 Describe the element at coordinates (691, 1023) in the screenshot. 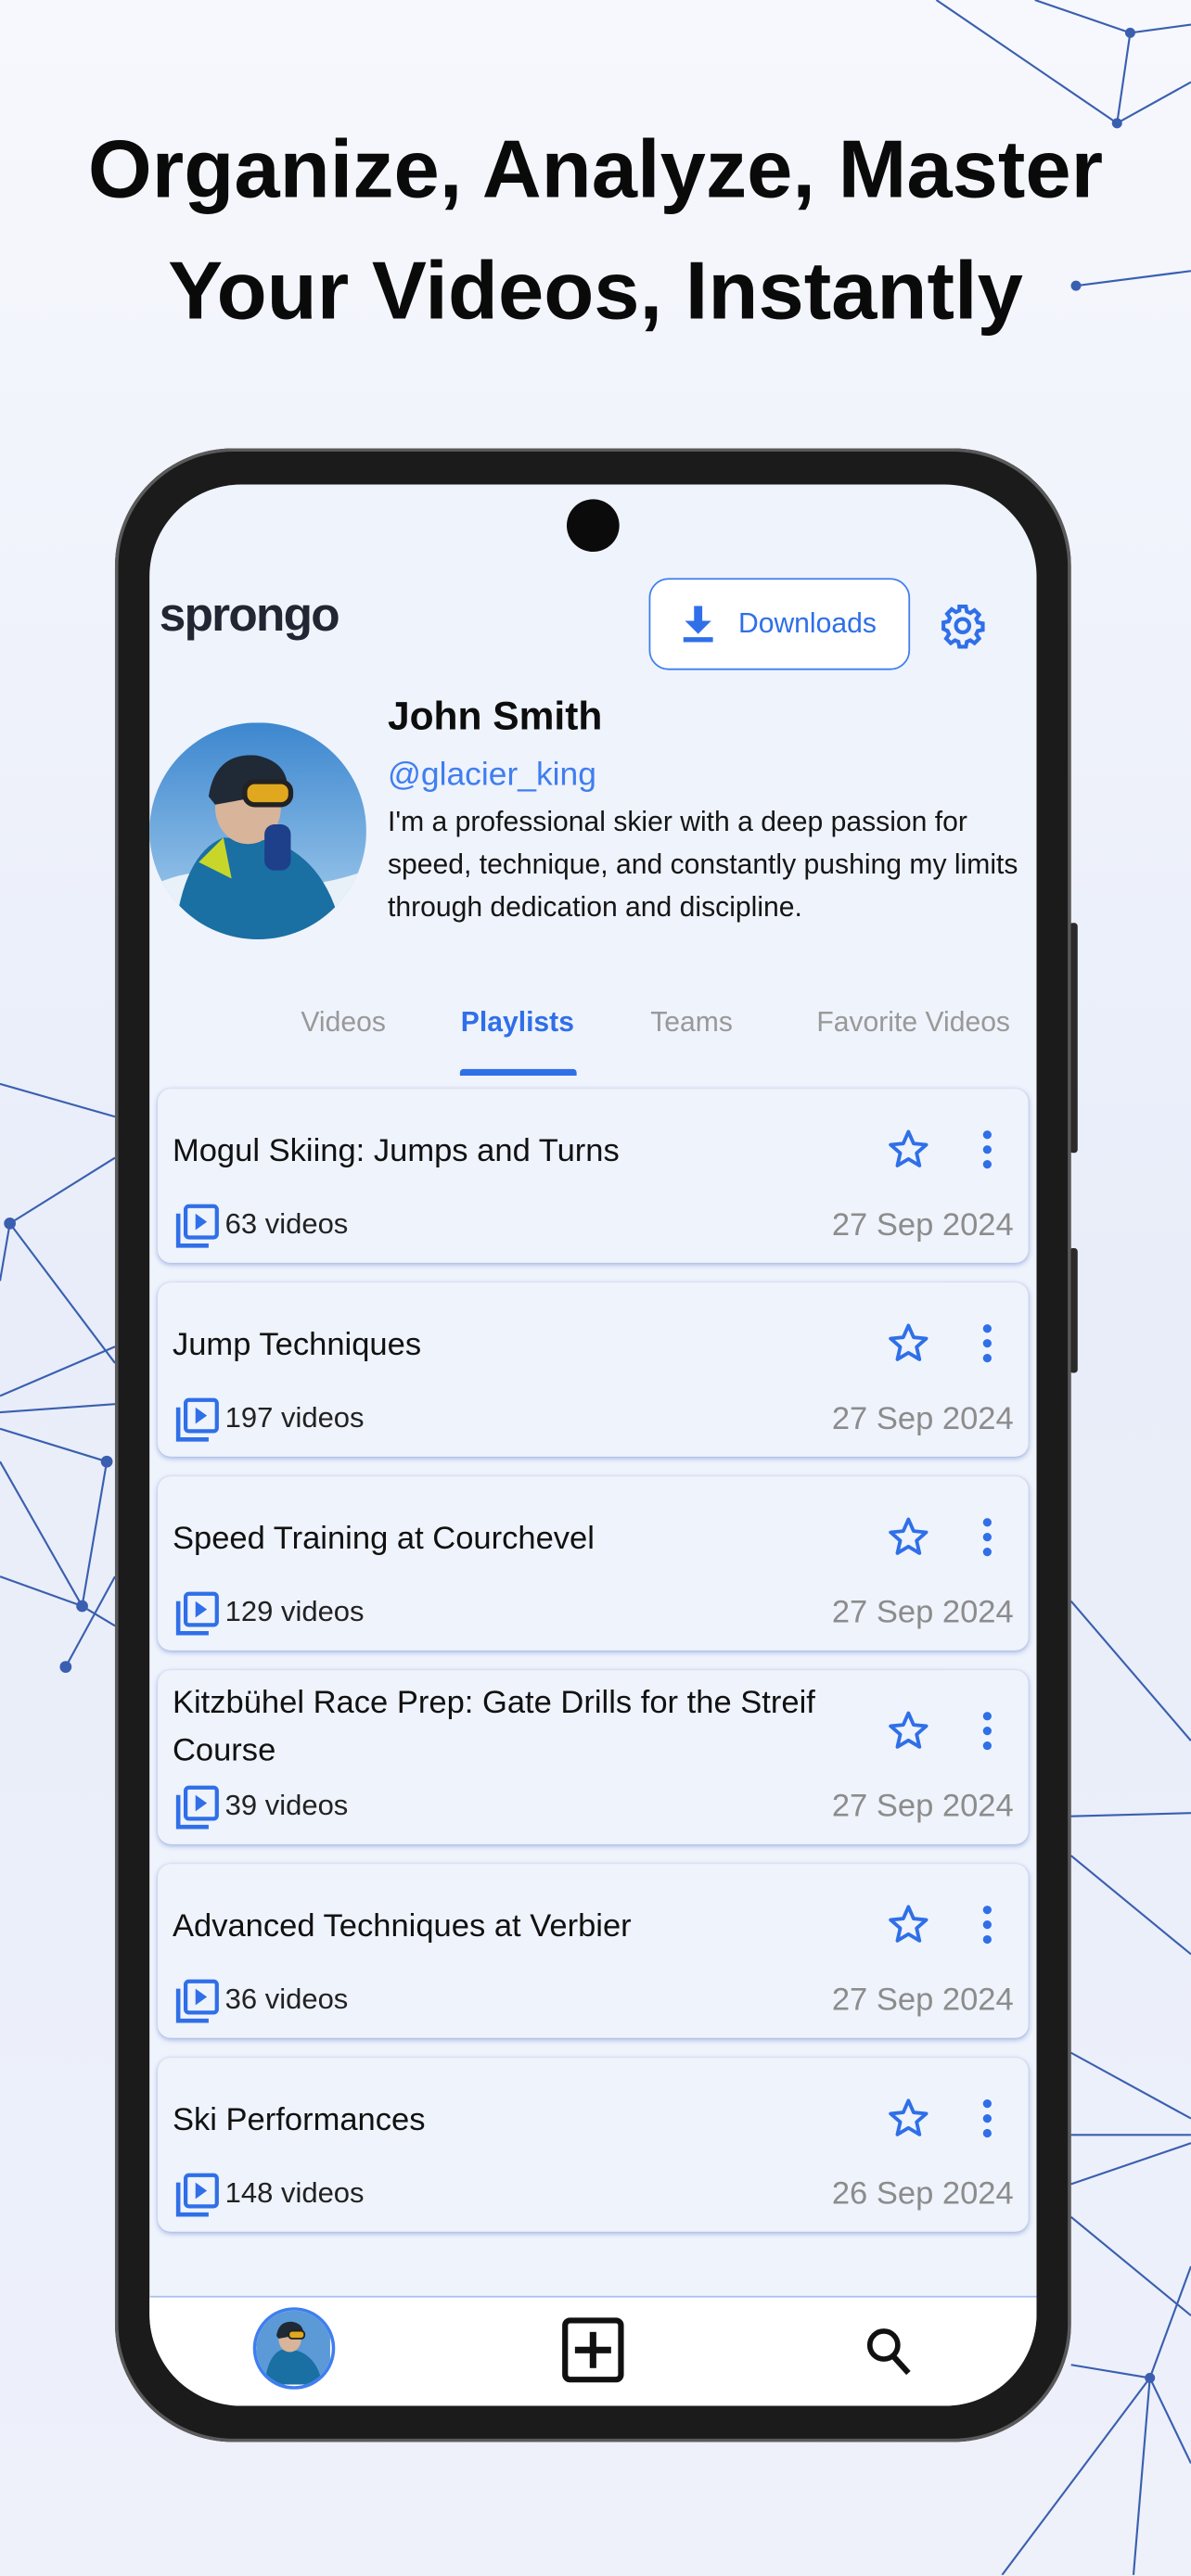

I see `tab-teams: Teams` at that location.